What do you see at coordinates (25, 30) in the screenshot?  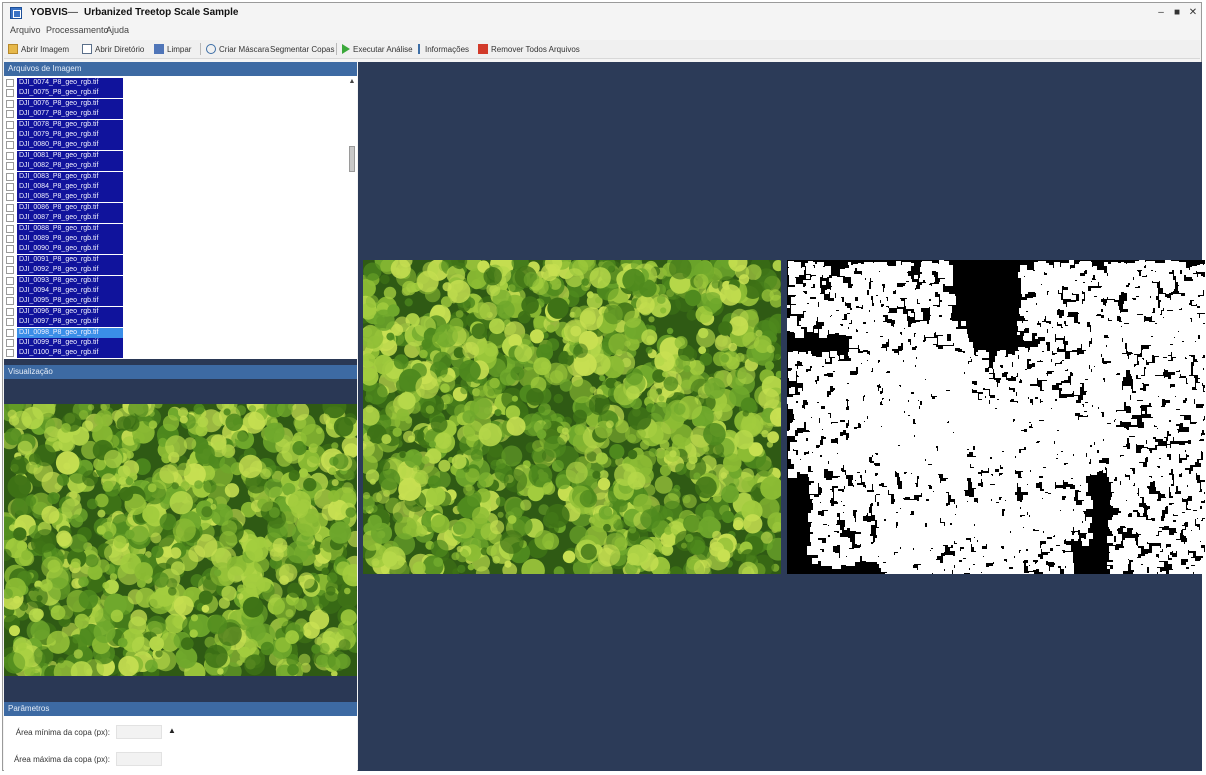 I see `menu-file: Arquivo` at bounding box center [25, 30].